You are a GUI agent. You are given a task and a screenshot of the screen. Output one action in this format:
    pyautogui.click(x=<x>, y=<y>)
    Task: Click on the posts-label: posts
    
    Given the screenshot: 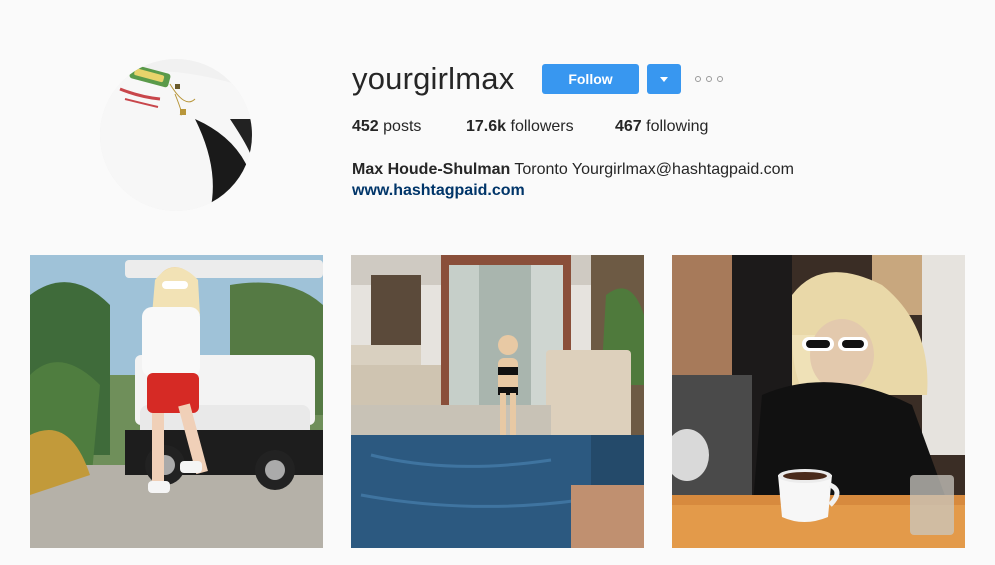 What is the action you would take?
    pyautogui.click(x=402, y=126)
    